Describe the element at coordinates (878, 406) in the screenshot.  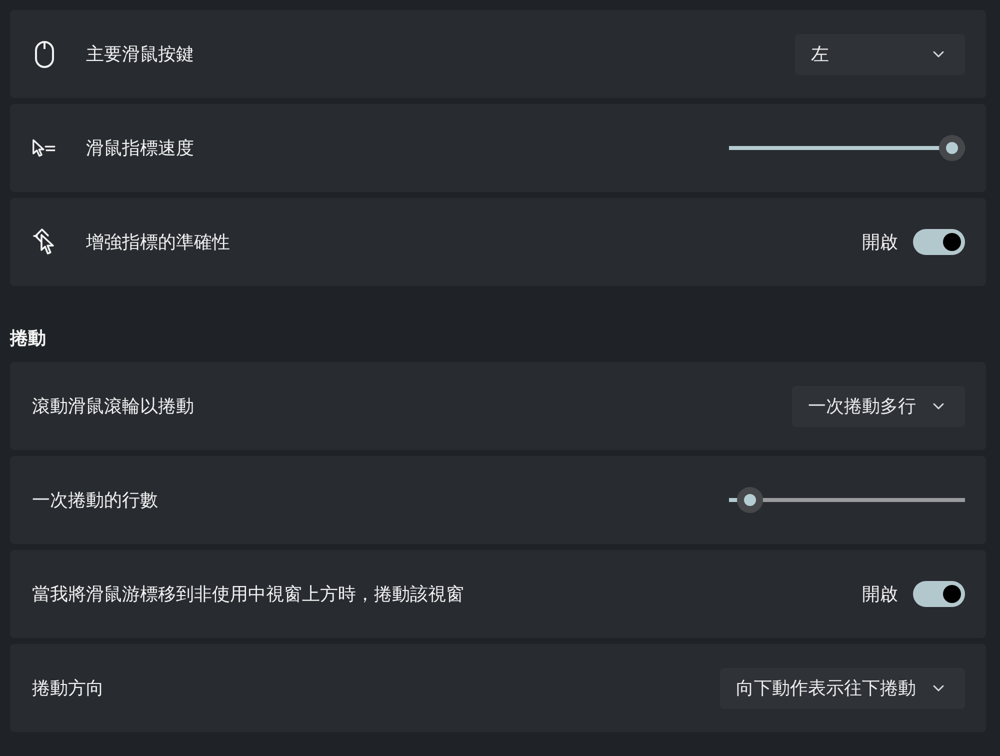
I see `dropdown-button: 一次捲動多行` at that location.